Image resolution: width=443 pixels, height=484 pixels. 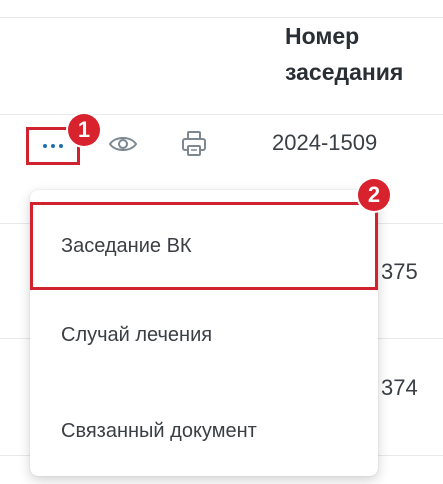 What do you see at coordinates (53, 146) in the screenshot?
I see `more-horizontal-icon` at bounding box center [53, 146].